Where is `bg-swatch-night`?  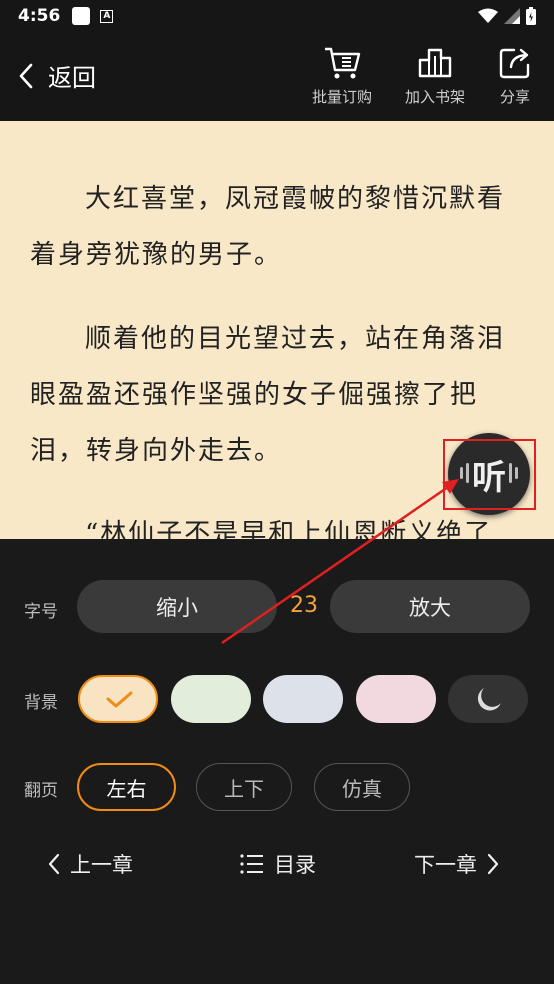 bg-swatch-night is located at coordinates (488, 699).